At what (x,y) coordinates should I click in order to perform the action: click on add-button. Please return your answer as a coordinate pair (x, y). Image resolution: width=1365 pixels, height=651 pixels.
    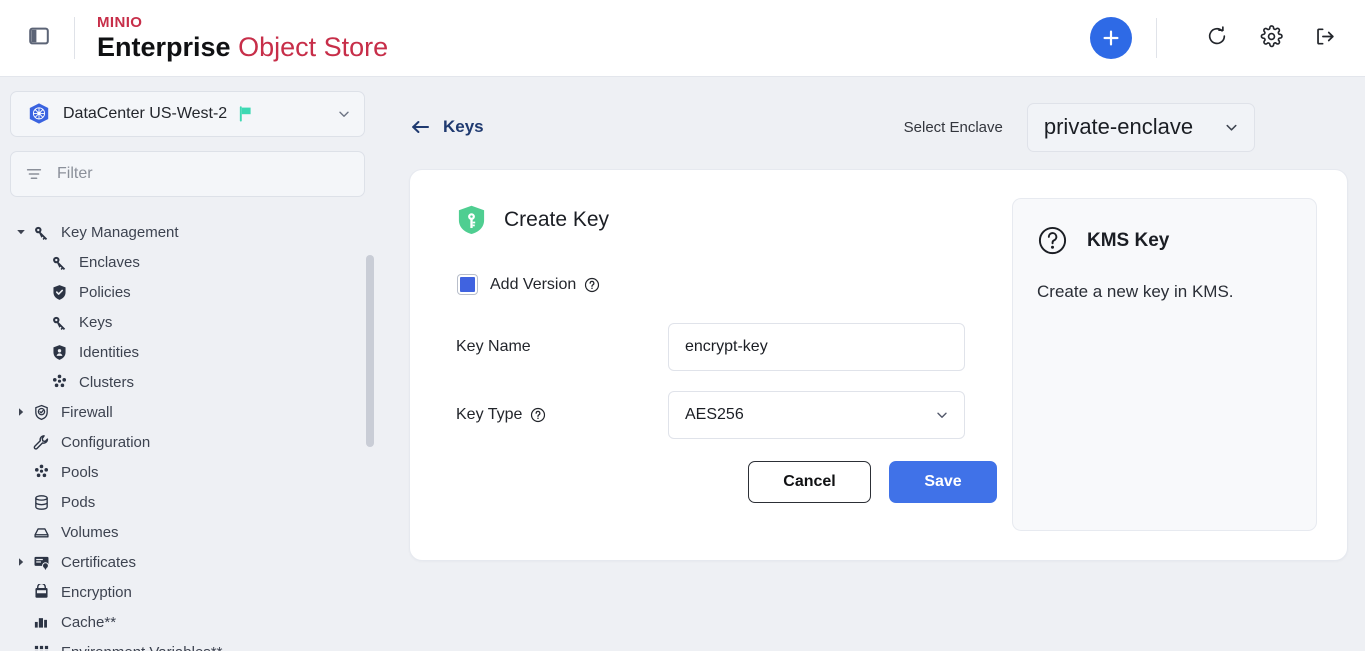
    Looking at the image, I should click on (1111, 38).